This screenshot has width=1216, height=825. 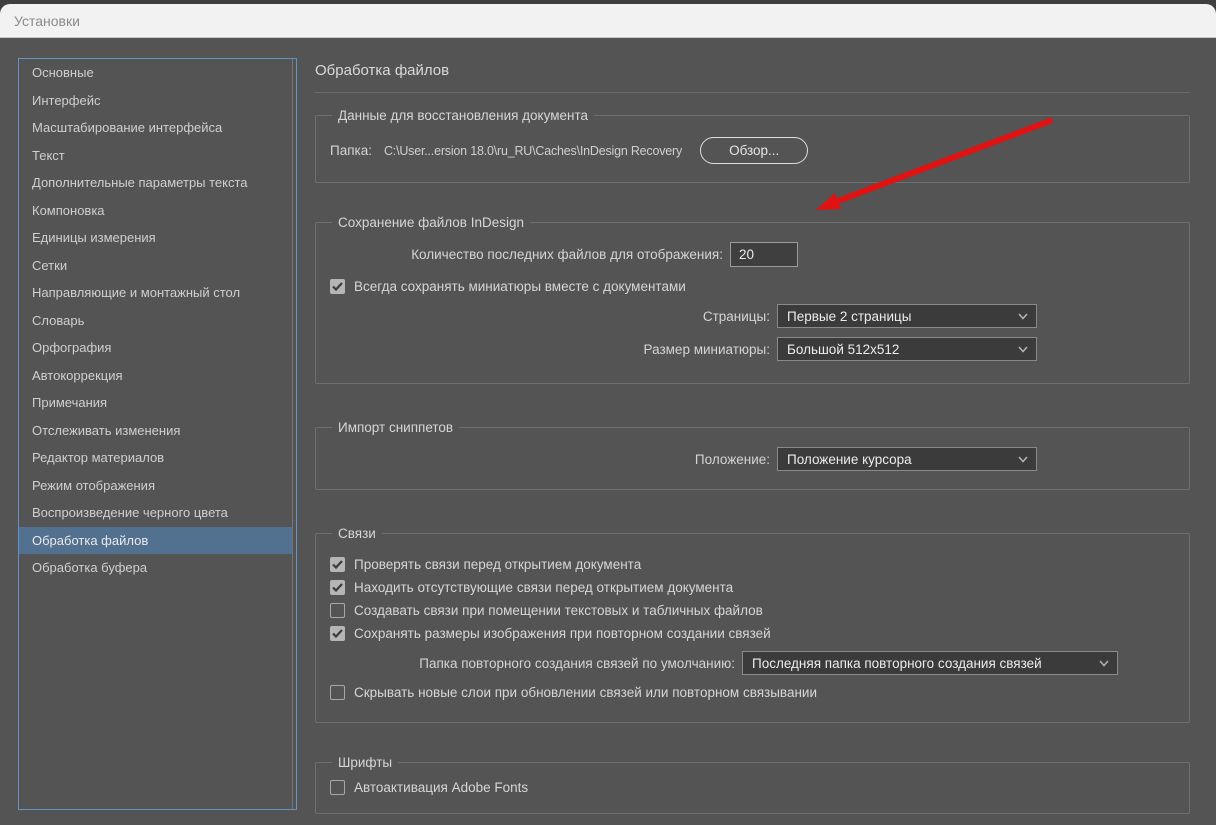 What do you see at coordinates (752, 77) in the screenshot?
I see `page-title: Обработка файлов` at bounding box center [752, 77].